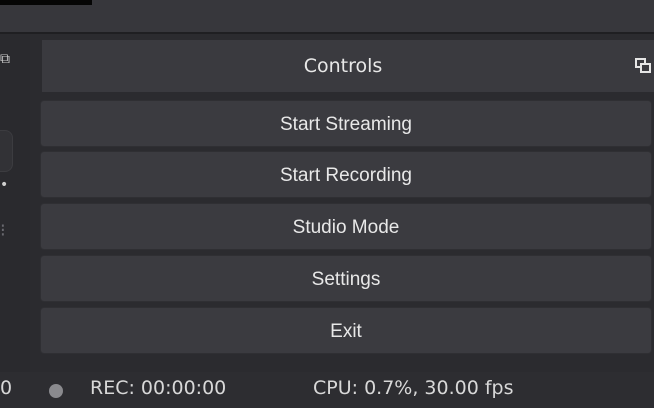 This screenshot has height=408, width=654. I want to click on exit-button: Exit, so click(346, 330).